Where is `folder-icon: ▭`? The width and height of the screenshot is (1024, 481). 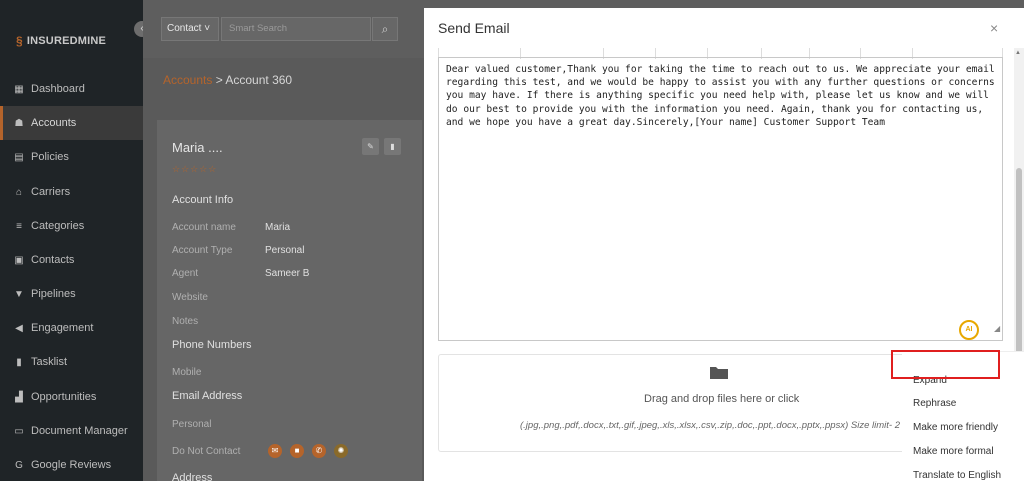
folder-icon: ▭ is located at coordinates (19, 431).